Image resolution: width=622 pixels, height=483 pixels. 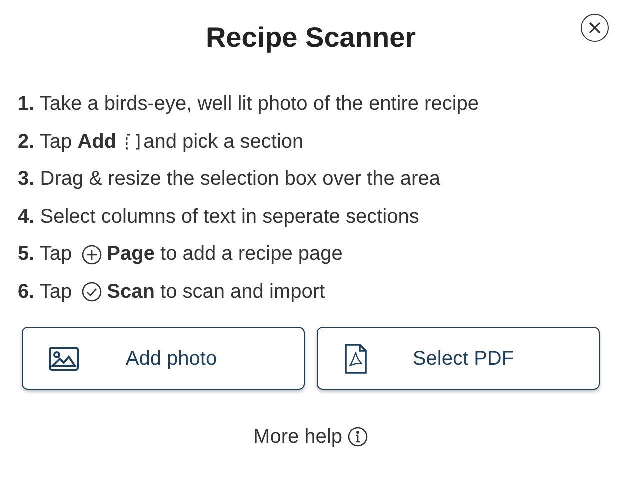 I want to click on check-circle-icon, so click(x=92, y=292).